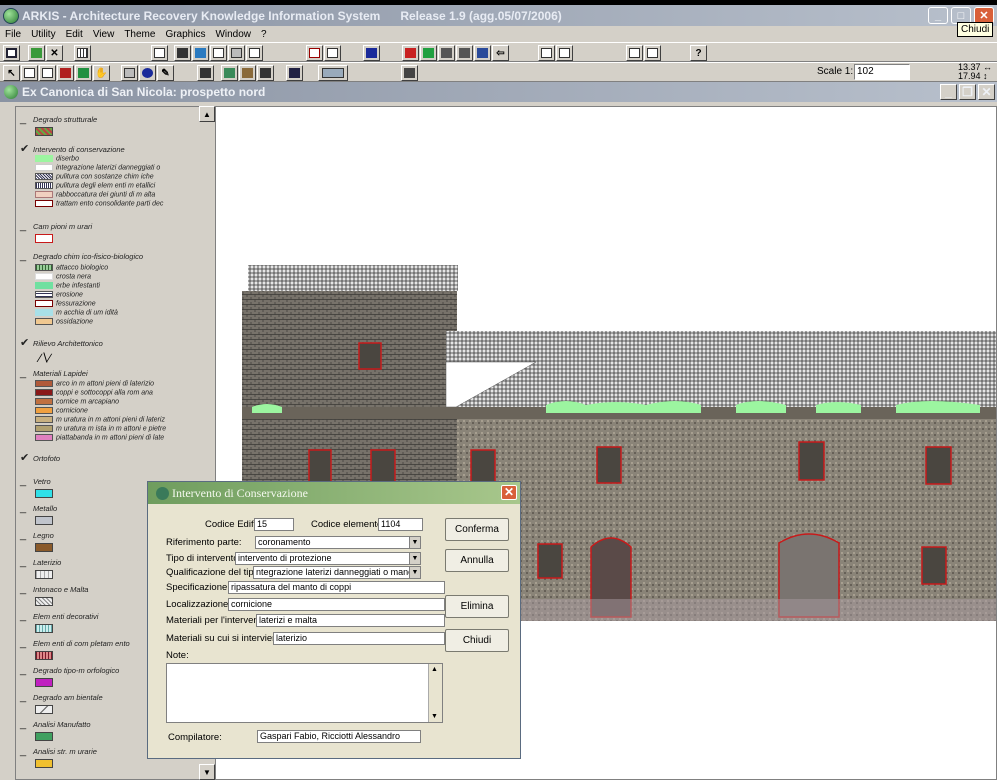  I want to click on red-box-icon, so click(410, 53).